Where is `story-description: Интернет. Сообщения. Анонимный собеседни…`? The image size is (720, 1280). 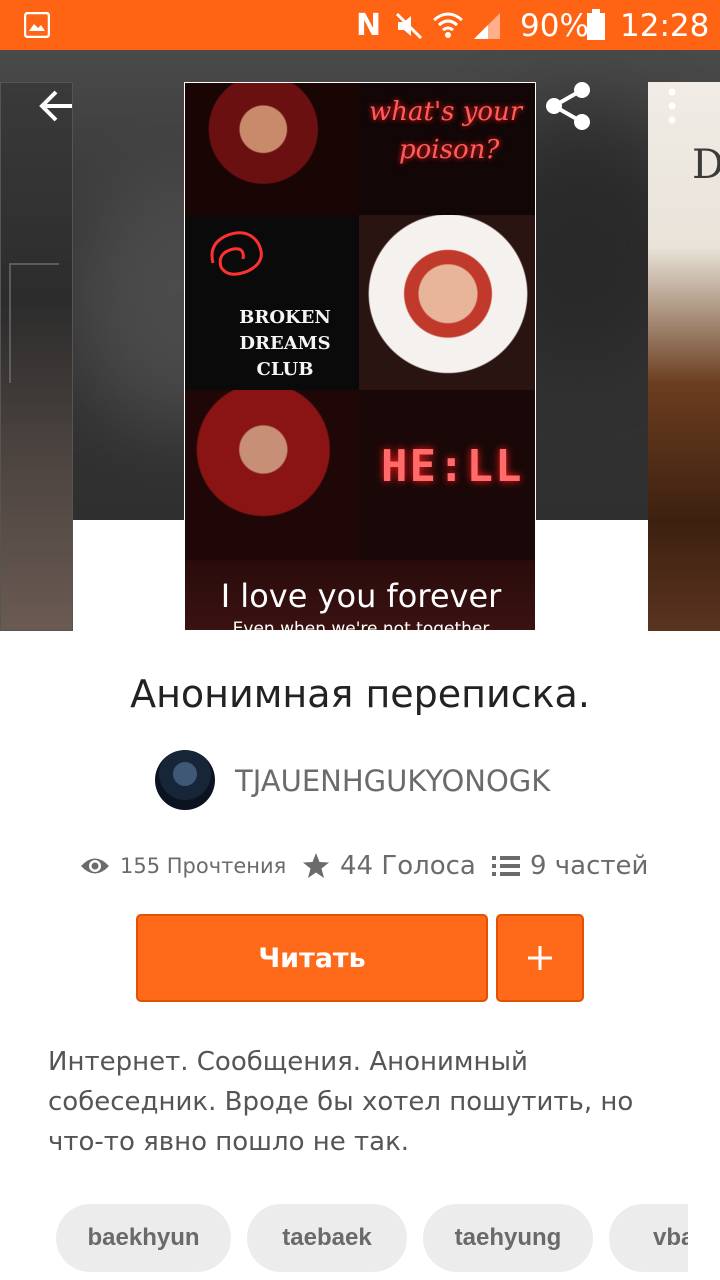
story-description: Интернет. Сообщения. Анонимный собеседни… is located at coordinates (341, 1102).